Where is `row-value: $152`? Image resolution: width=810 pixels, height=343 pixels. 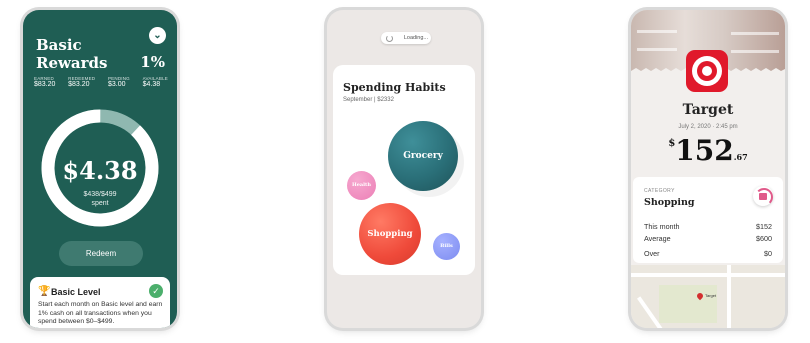
row-value: $152 is located at coordinates (764, 226).